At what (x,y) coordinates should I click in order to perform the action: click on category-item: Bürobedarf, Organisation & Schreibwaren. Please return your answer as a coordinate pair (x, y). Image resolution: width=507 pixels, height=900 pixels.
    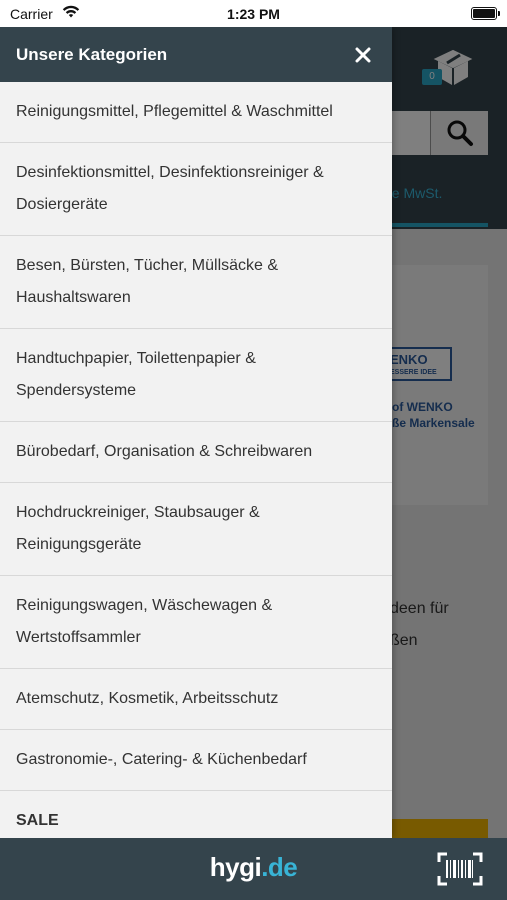
    Looking at the image, I should click on (196, 452).